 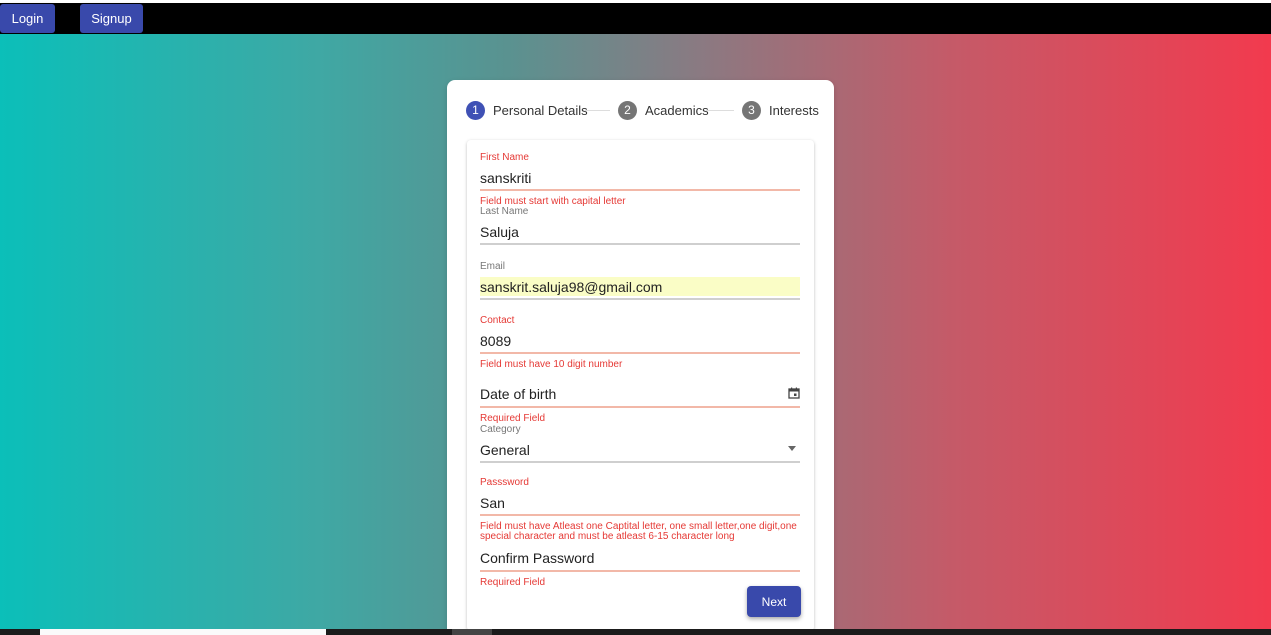 I want to click on contact-error: Field must have 10 digit number, so click(x=551, y=364).